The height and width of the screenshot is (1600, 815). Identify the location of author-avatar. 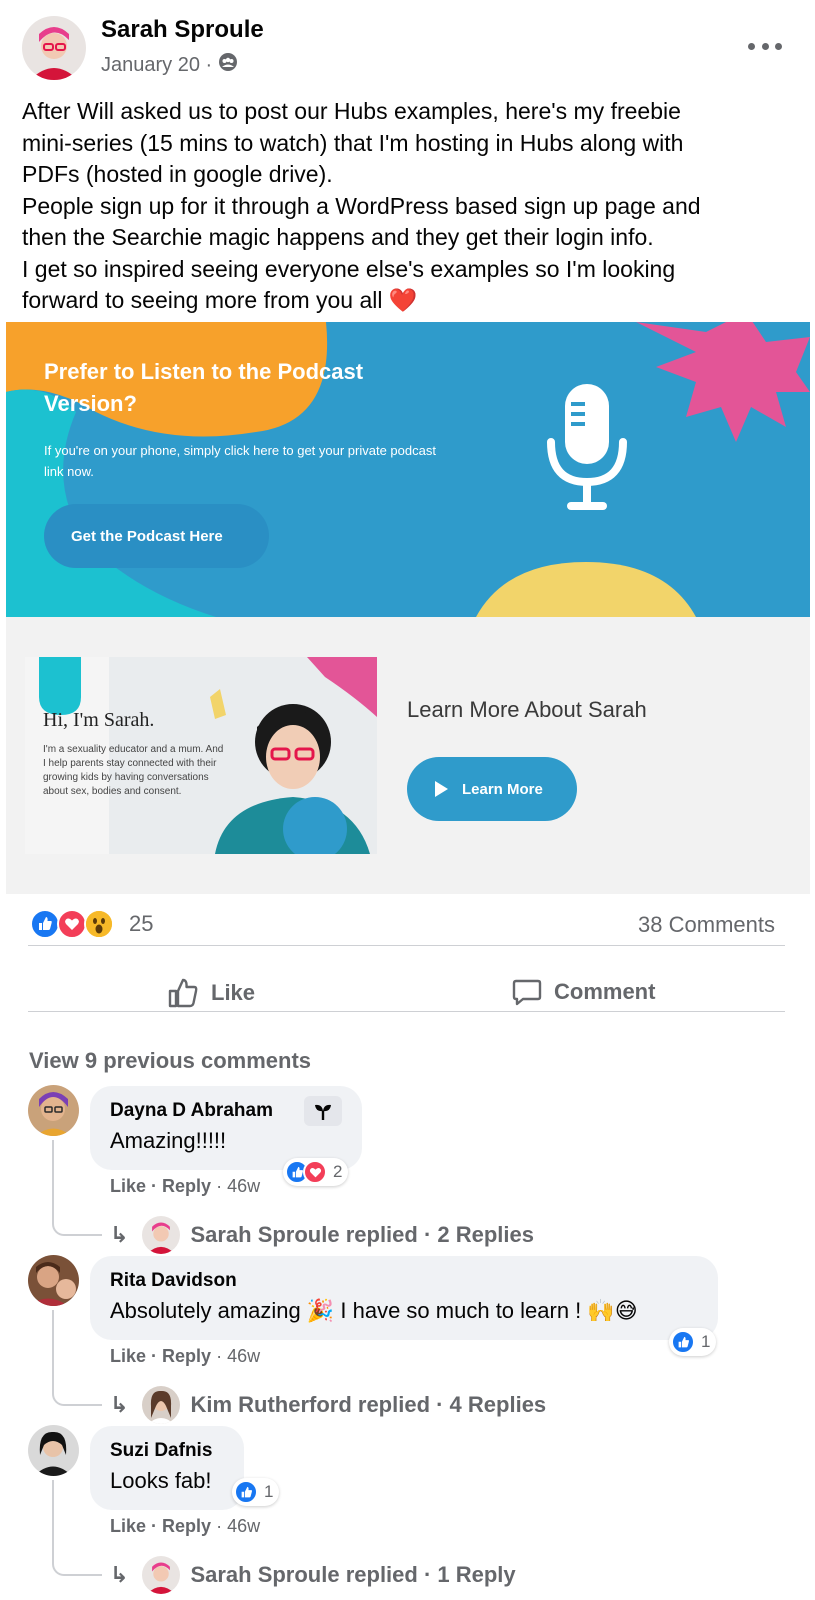
(54, 48).